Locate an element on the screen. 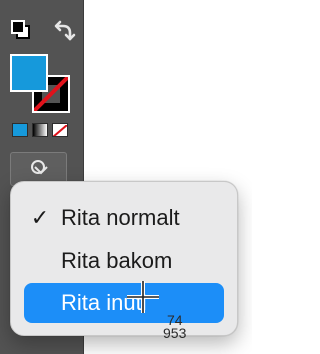 The height and width of the screenshot is (354, 320). cursor-readout-line-2: 953 is located at coordinates (175, 333).